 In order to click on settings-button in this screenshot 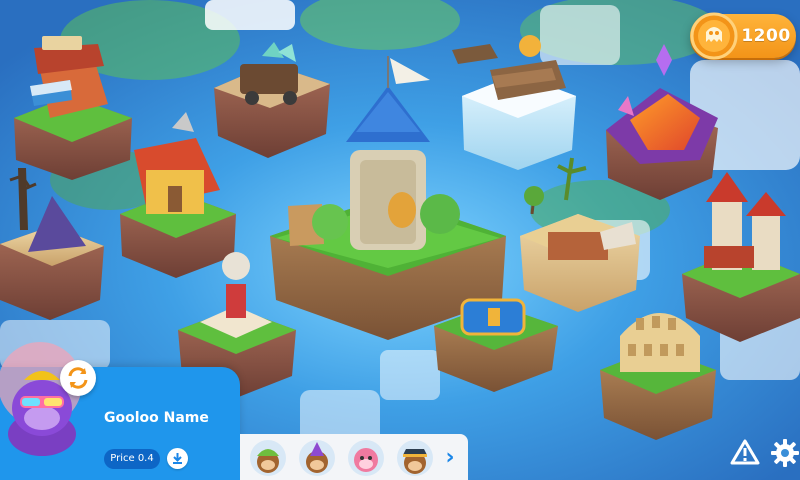, I will do `click(785, 453)`.